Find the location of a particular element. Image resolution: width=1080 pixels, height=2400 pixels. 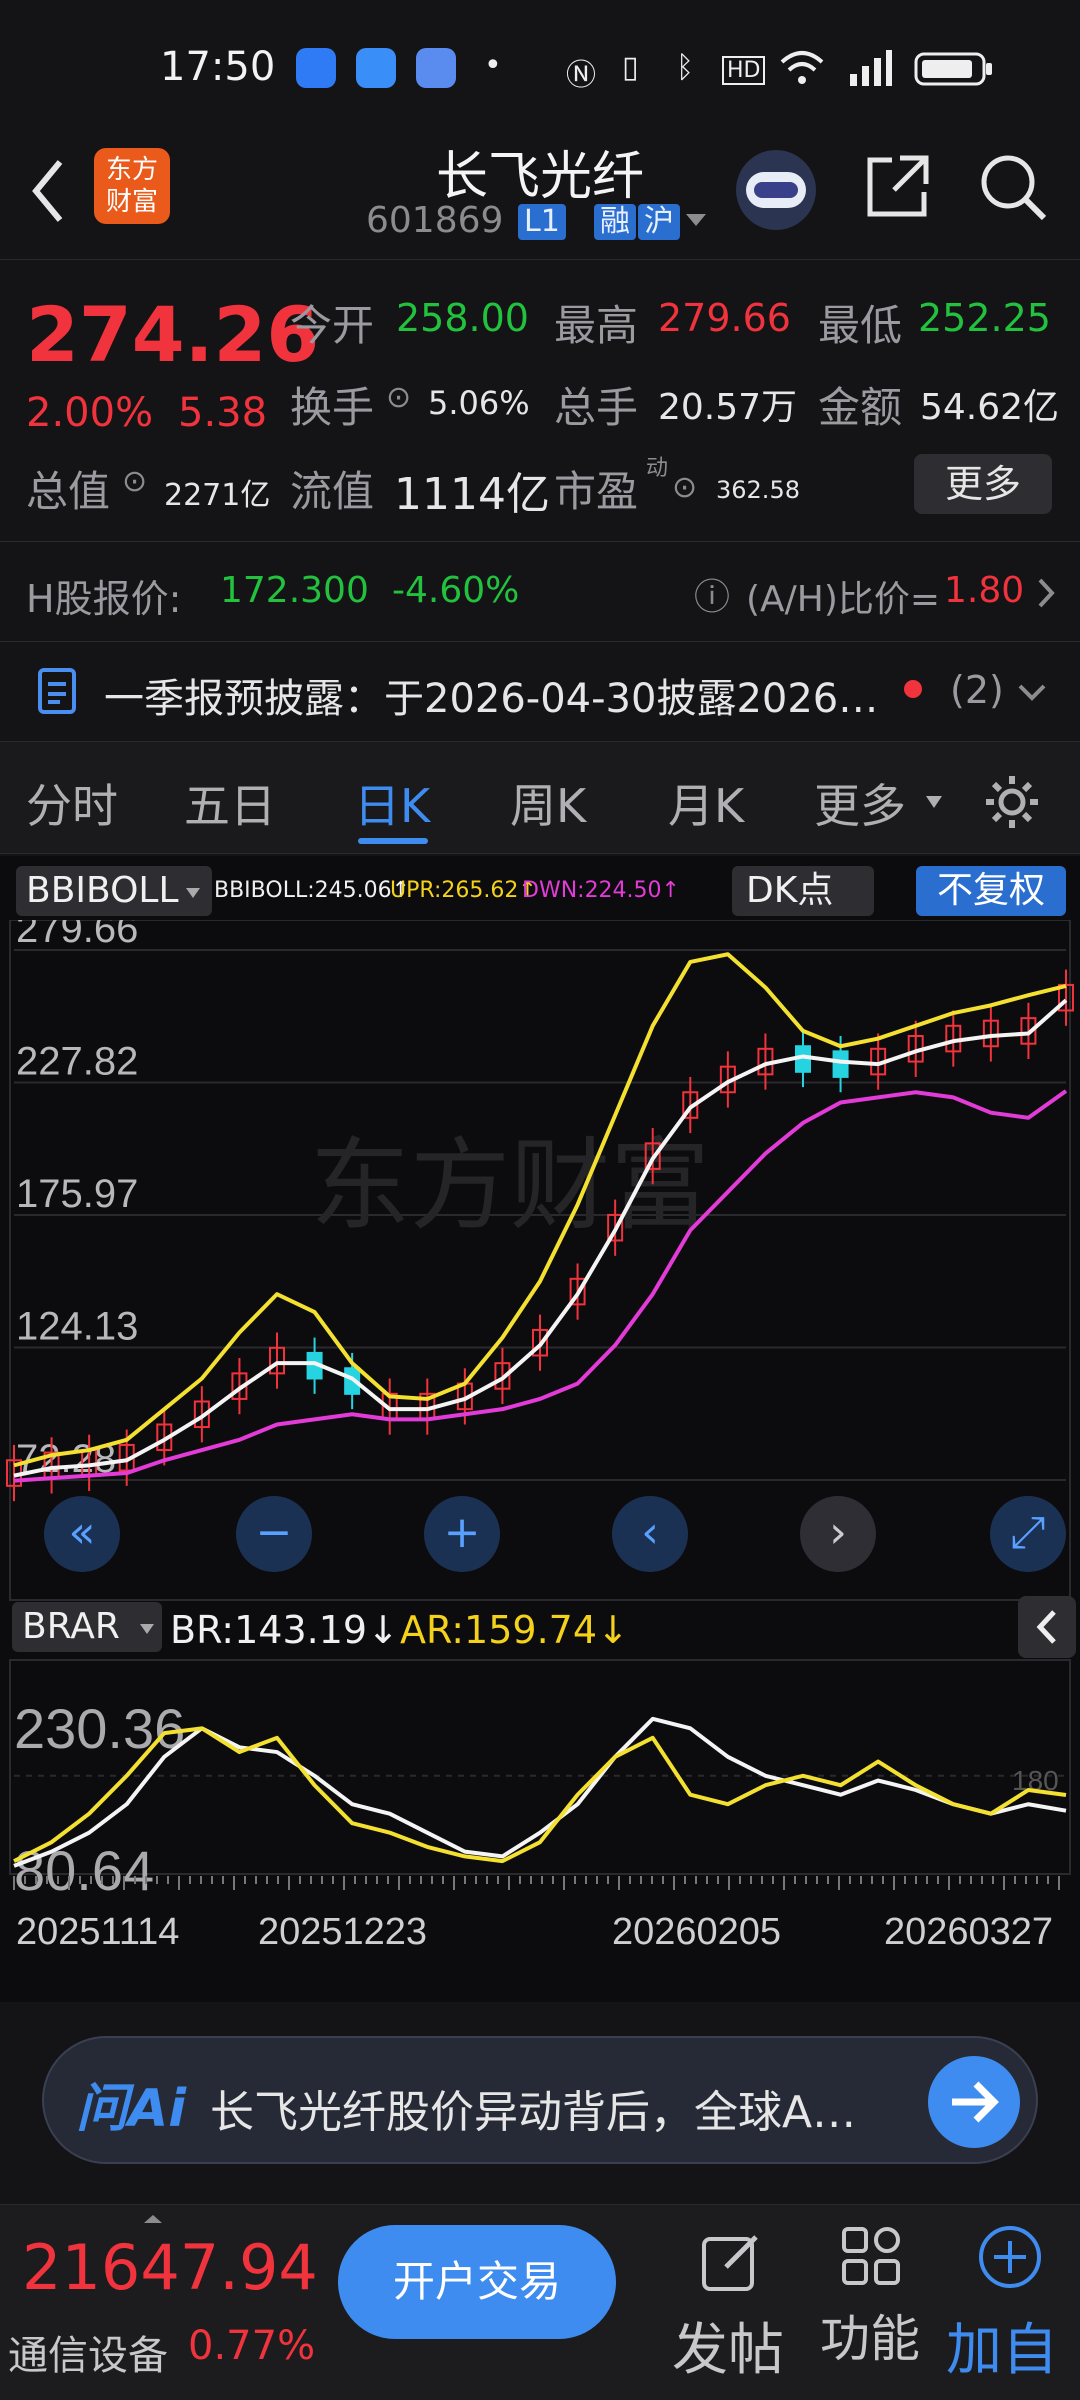

dwn-value: DWN:224.50↑ is located at coordinates (601, 890).